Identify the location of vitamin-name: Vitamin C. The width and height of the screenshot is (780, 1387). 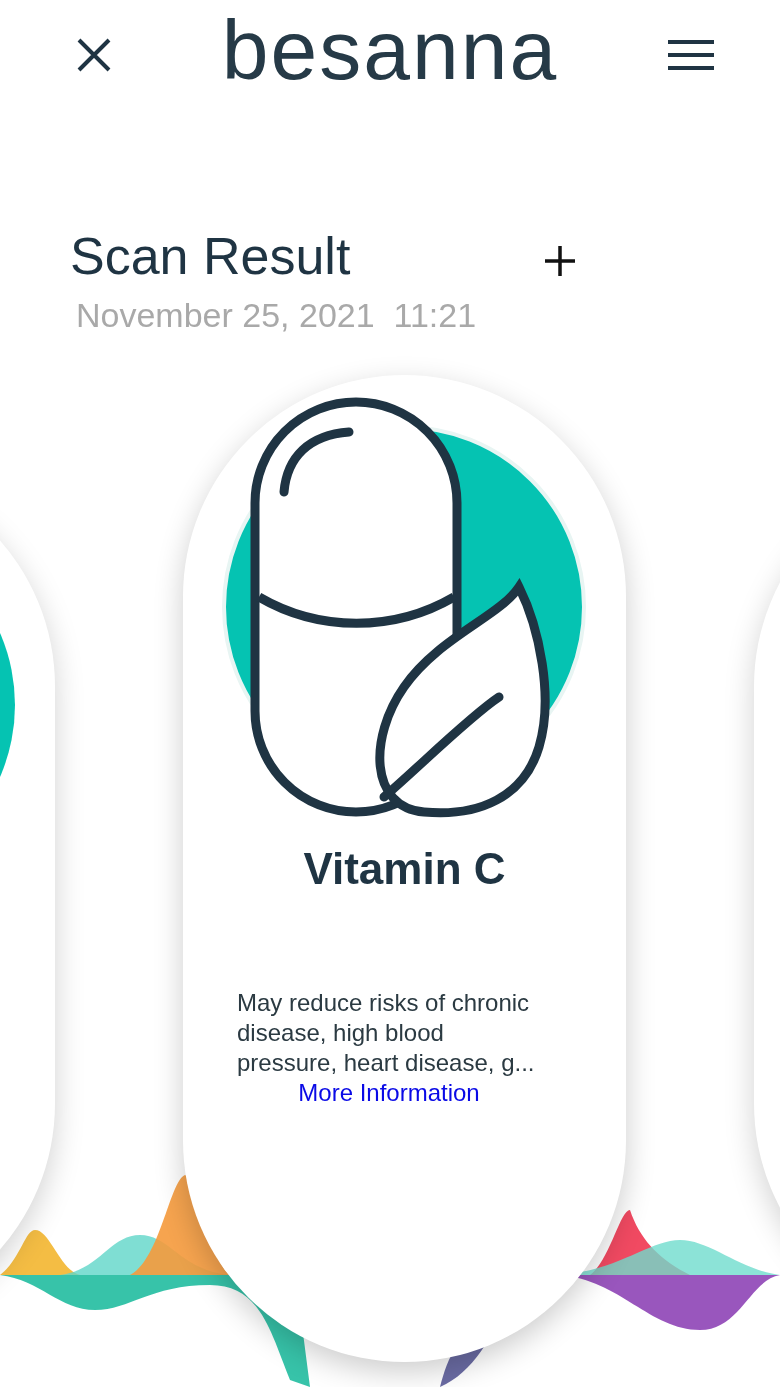
(404, 869).